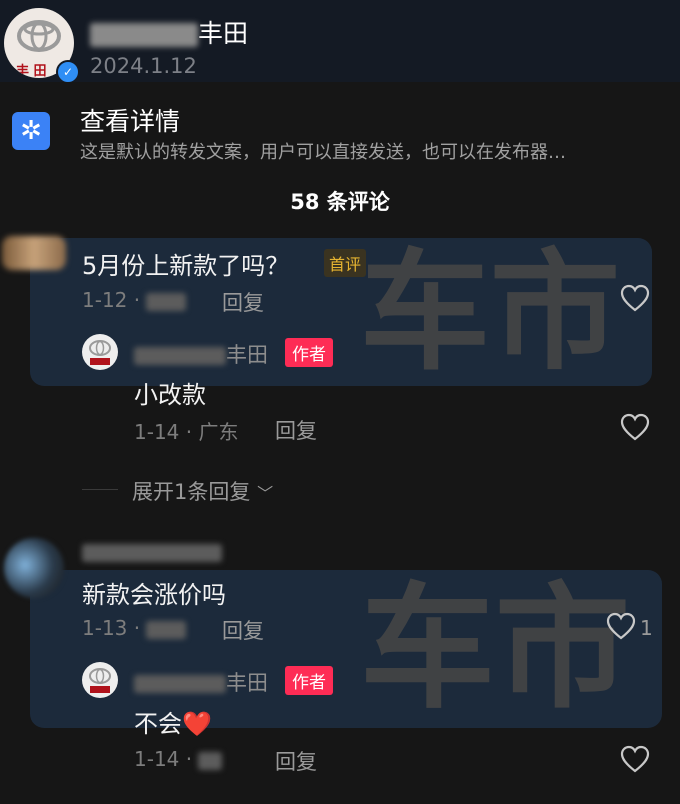 The image size is (680, 804). What do you see at coordinates (173, 724) in the screenshot?
I see `reply-text: 不会❤️` at bounding box center [173, 724].